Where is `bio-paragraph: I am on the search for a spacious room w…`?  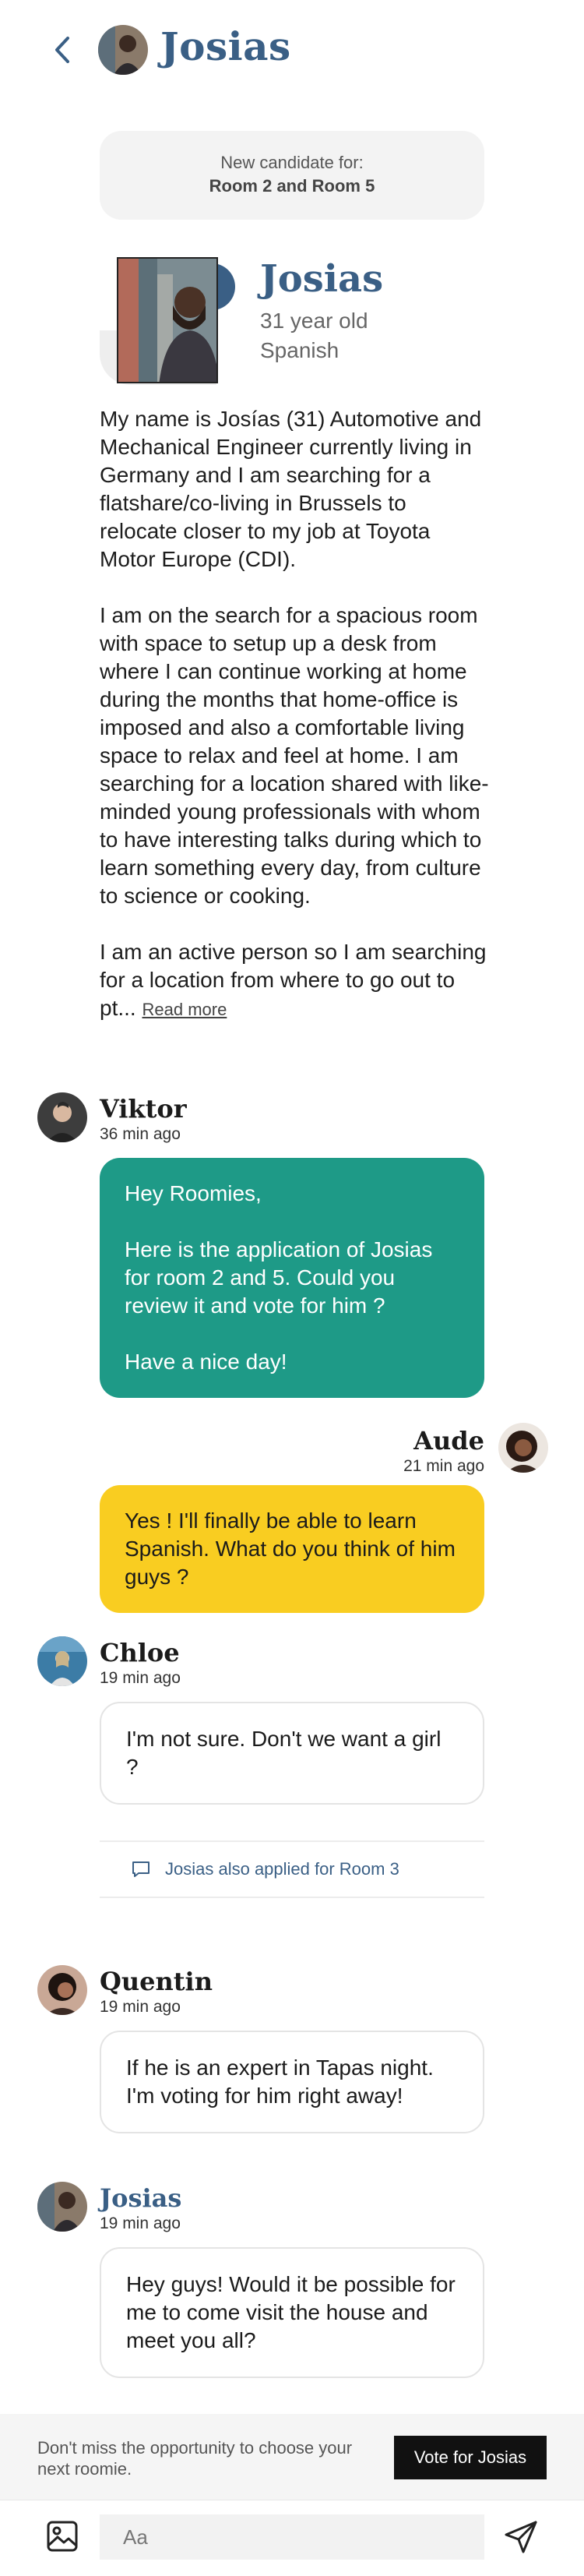
bio-paragraph: I am on the search for a spacious room w… is located at coordinates (294, 755).